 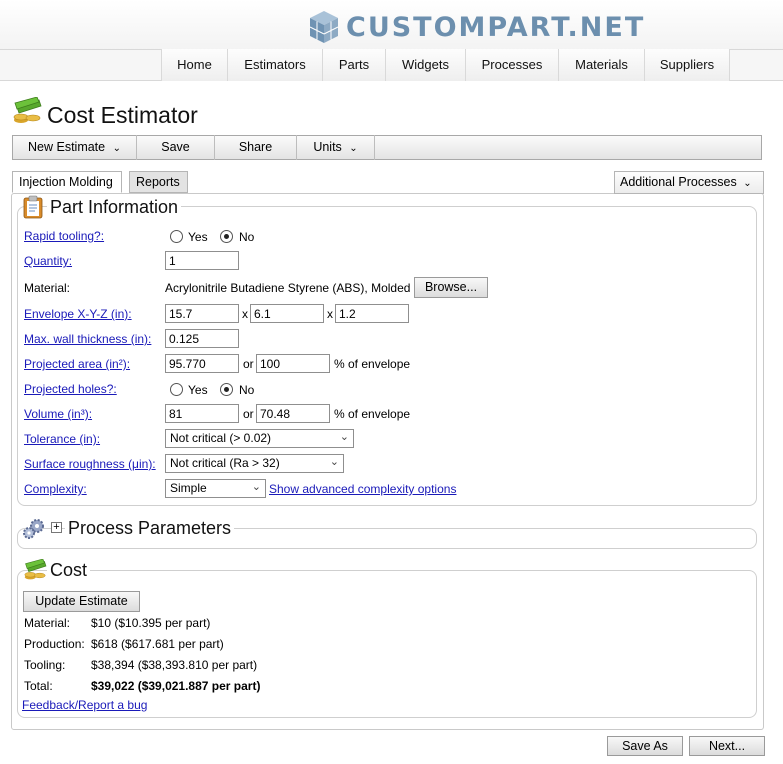 What do you see at coordinates (54, 644) in the screenshot?
I see `cost-production-label: Production:` at bounding box center [54, 644].